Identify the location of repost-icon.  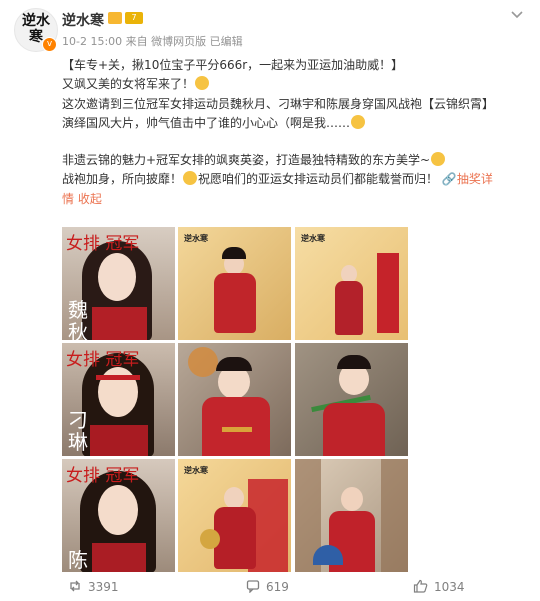
(75, 587).